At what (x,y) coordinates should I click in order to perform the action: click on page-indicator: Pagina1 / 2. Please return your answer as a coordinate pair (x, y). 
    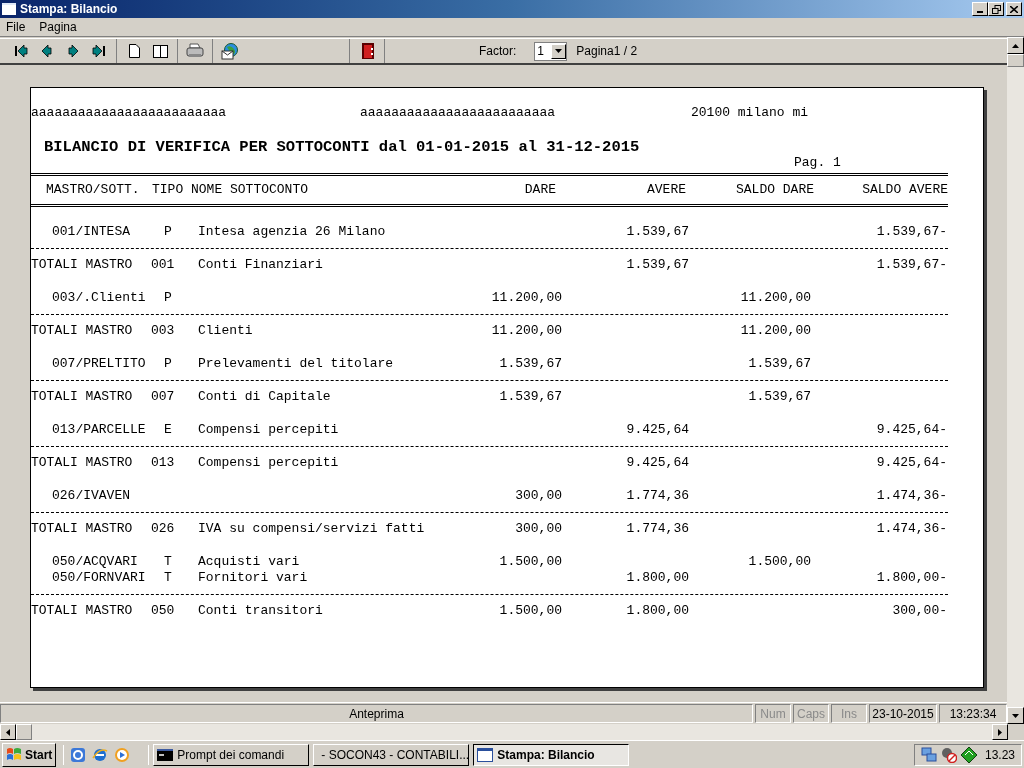
    Looking at the image, I should click on (607, 51).